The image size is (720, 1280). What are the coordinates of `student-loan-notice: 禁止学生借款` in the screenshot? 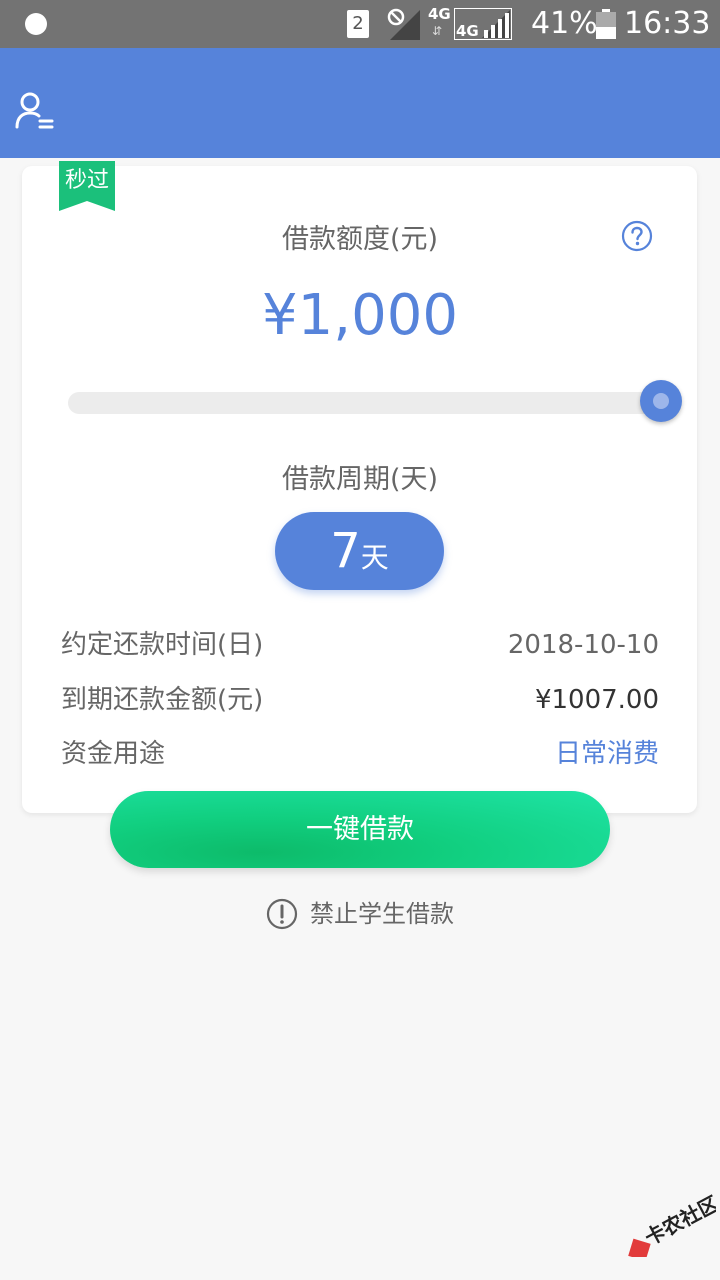 It's located at (360, 914).